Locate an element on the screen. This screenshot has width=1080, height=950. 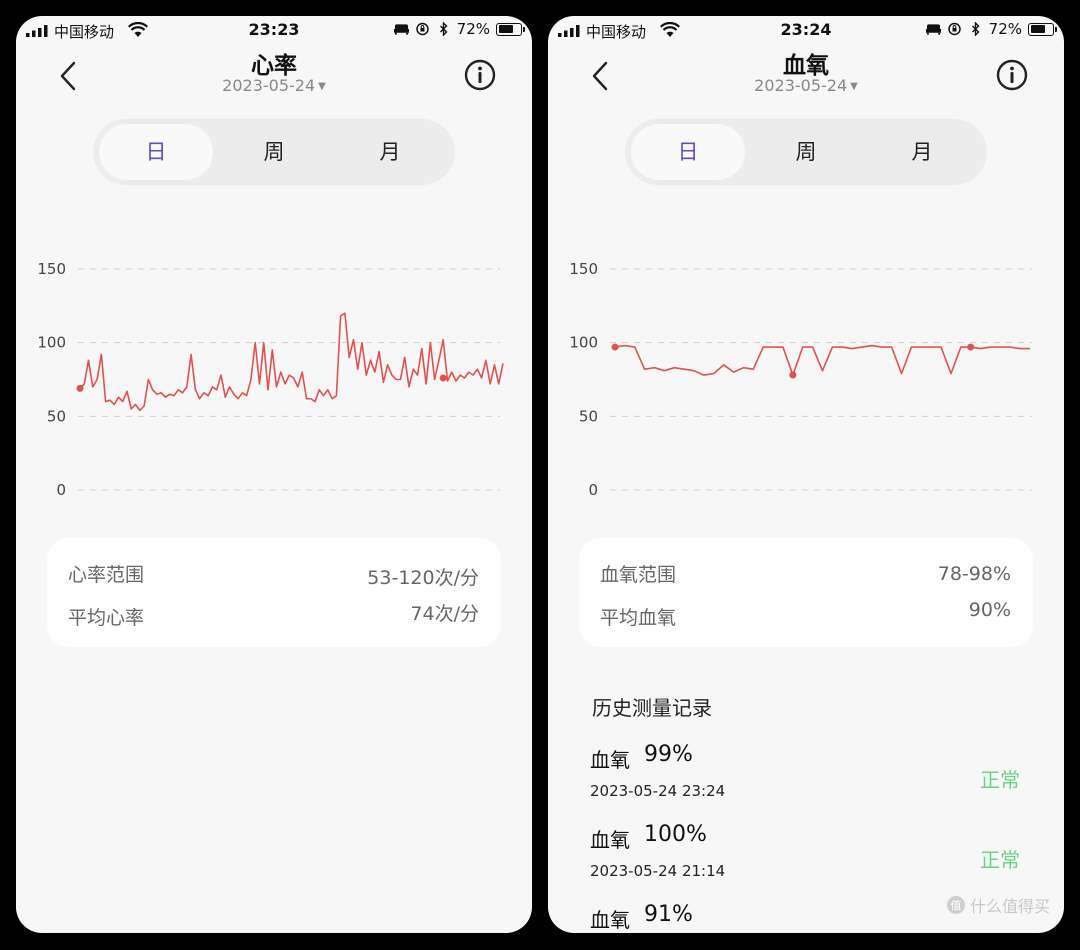
record-time: 2023-05-24 23:24 is located at coordinates (658, 791).